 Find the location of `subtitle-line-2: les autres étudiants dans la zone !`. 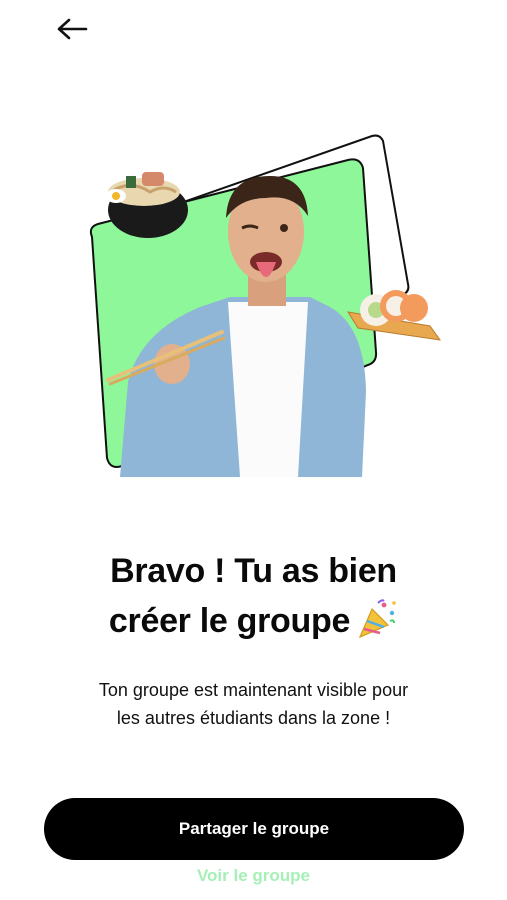

subtitle-line-2: les autres étudiants dans la zone ! is located at coordinates (253, 718).